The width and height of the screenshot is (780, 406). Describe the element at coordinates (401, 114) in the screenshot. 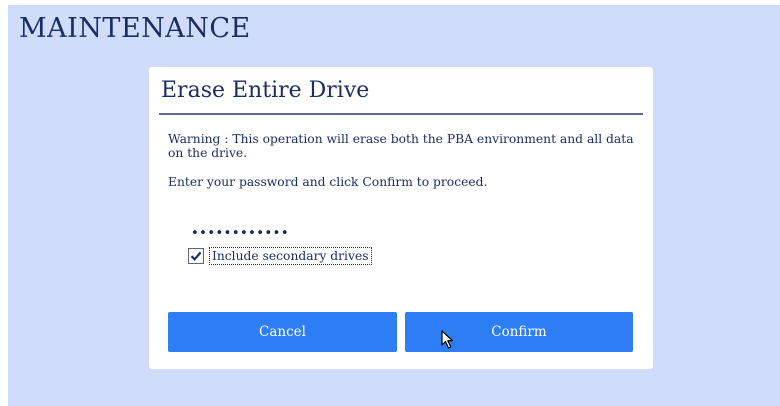

I see `title-divider` at that location.